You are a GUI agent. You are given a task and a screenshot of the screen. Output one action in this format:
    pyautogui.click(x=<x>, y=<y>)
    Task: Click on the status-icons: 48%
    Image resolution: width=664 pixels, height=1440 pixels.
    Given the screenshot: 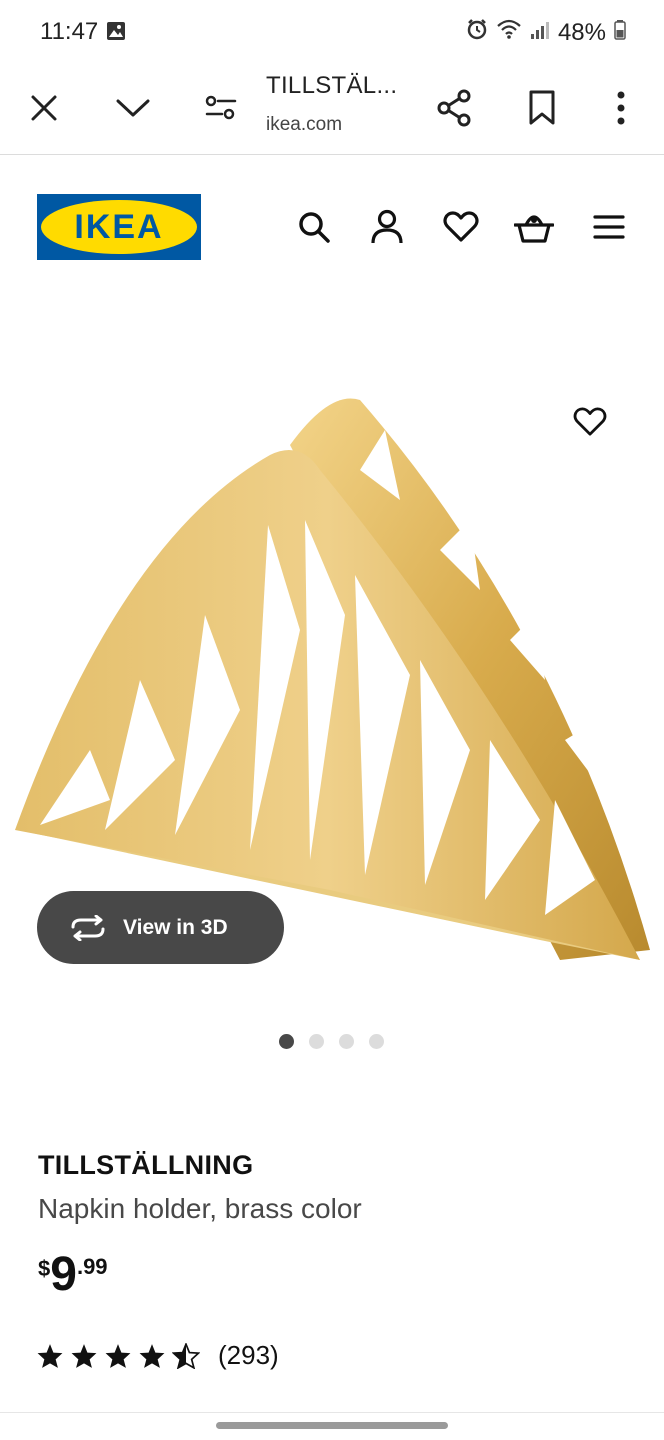 What is the action you would take?
    pyautogui.click(x=546, y=32)
    